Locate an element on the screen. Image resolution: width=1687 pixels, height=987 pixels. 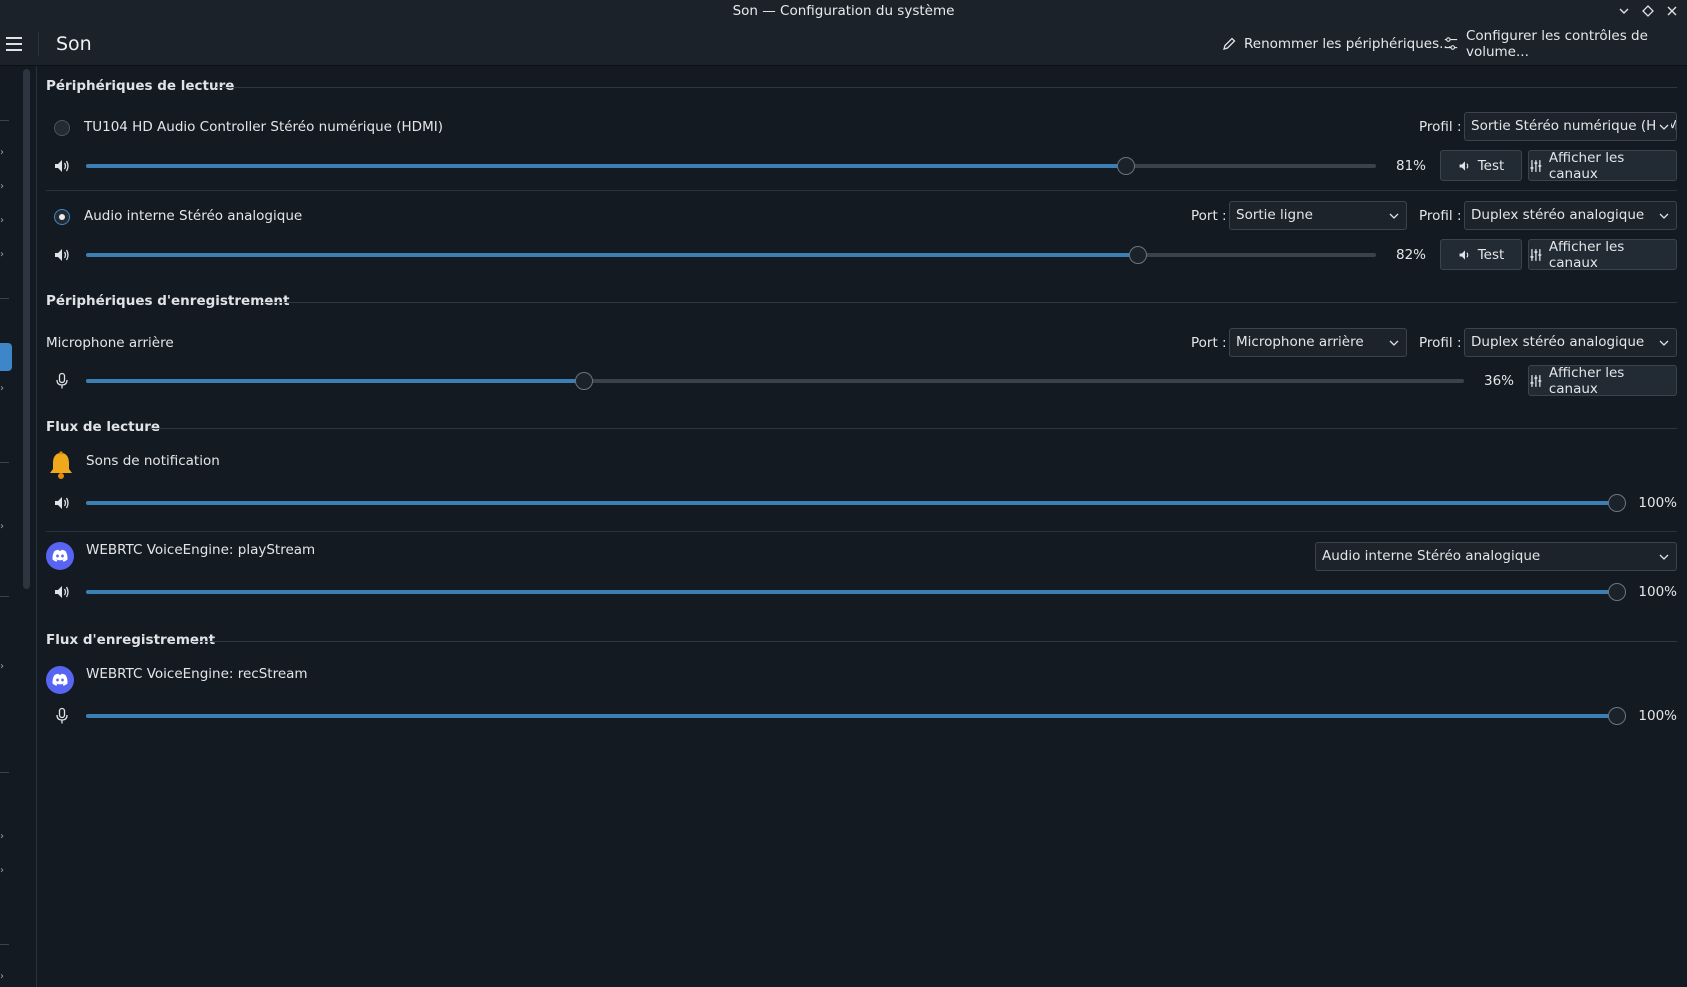
port-select: Microphone arrière is located at coordinates (1318, 342).